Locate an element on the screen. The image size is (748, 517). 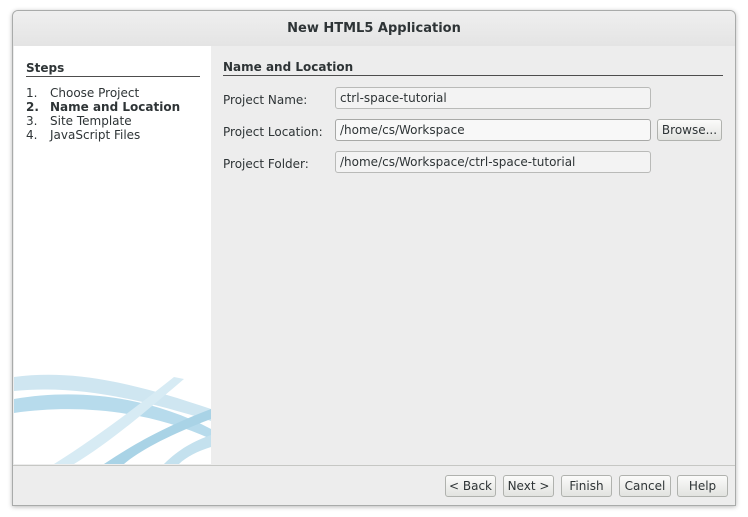
project-name-field is located at coordinates (493, 98).